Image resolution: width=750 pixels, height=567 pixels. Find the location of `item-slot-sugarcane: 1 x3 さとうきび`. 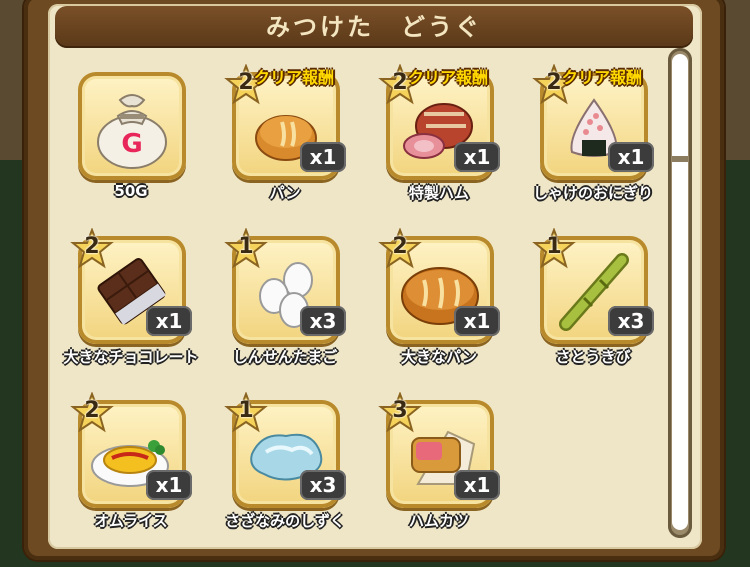

item-slot-sugarcane: 1 x3 さとうきび is located at coordinates (593, 301).